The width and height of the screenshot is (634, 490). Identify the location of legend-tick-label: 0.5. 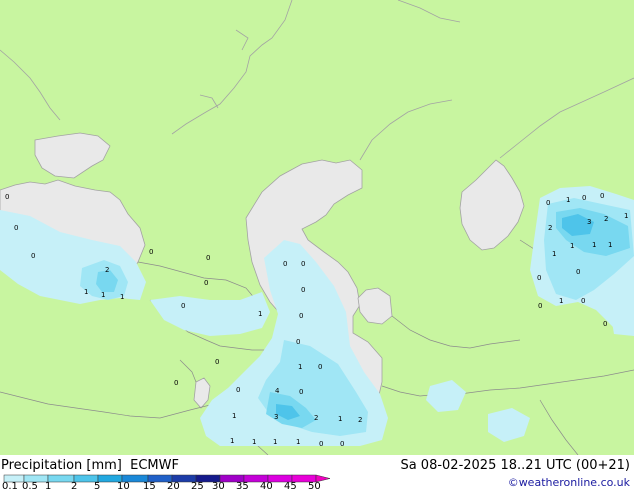
(30, 485).